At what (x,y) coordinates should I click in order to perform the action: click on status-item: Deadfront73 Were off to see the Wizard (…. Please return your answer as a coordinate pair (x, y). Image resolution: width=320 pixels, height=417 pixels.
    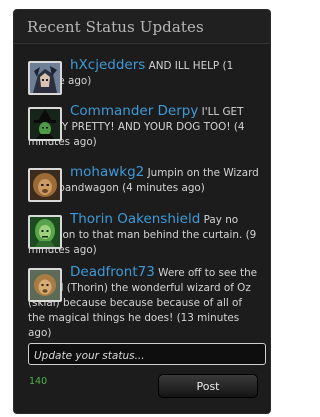
    Looking at the image, I should click on (145, 303).